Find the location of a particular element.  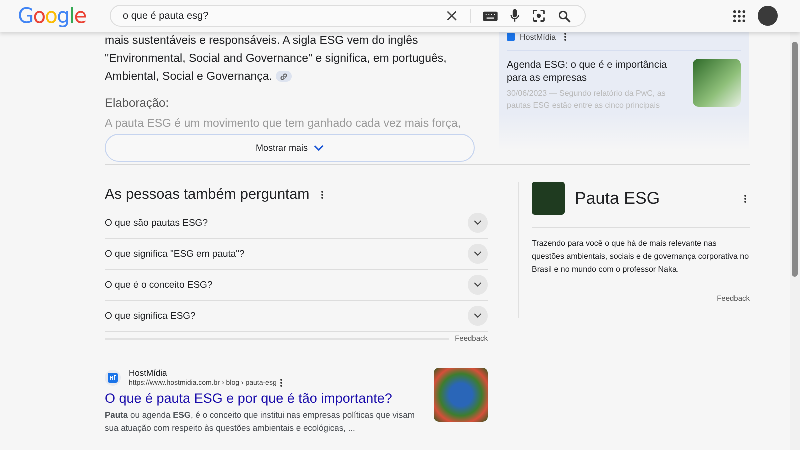

result-snippet: 30/06/2023 — Segundo relatório da PwC, as pautas ESG estão entre as cinco principais is located at coordinates (587, 100).